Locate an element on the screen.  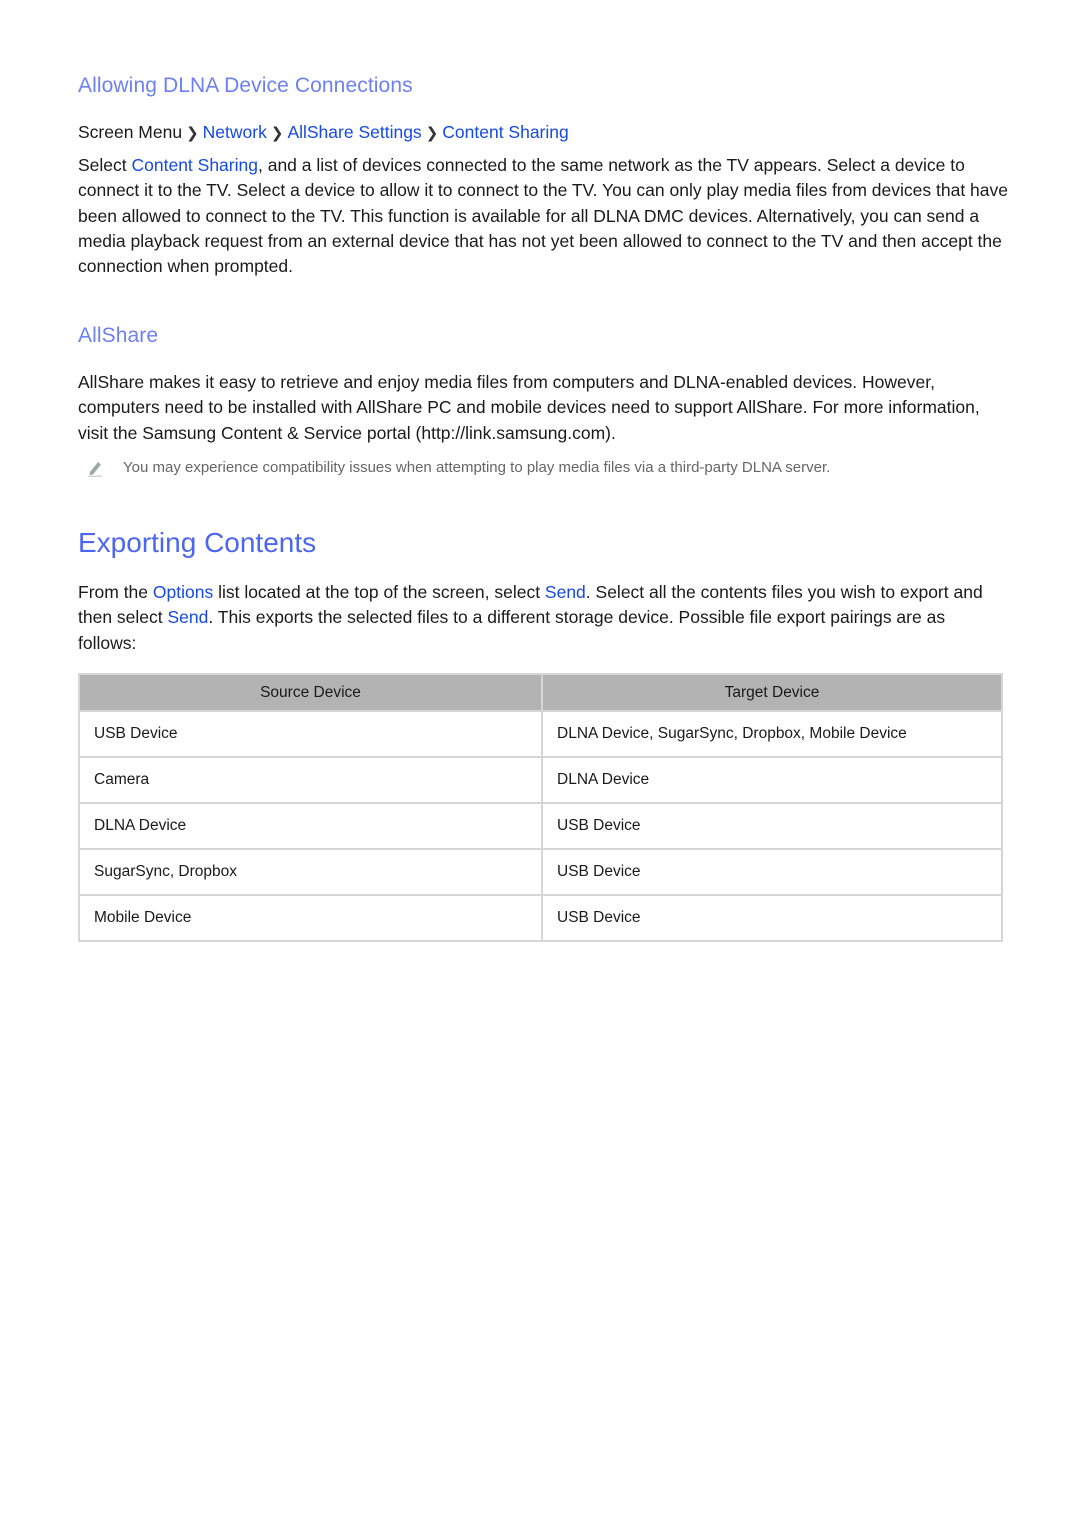
table-row: Mobile Device USB Device is located at coordinates (540, 918).